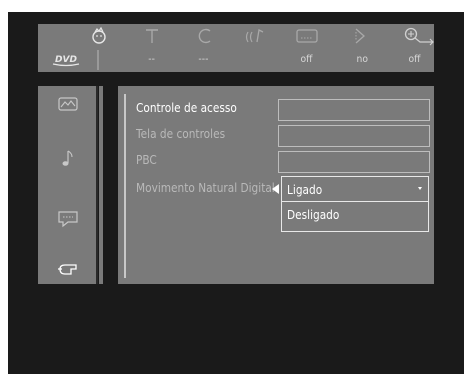  What do you see at coordinates (151, 59) in the screenshot?
I see `title-value: --` at bounding box center [151, 59].